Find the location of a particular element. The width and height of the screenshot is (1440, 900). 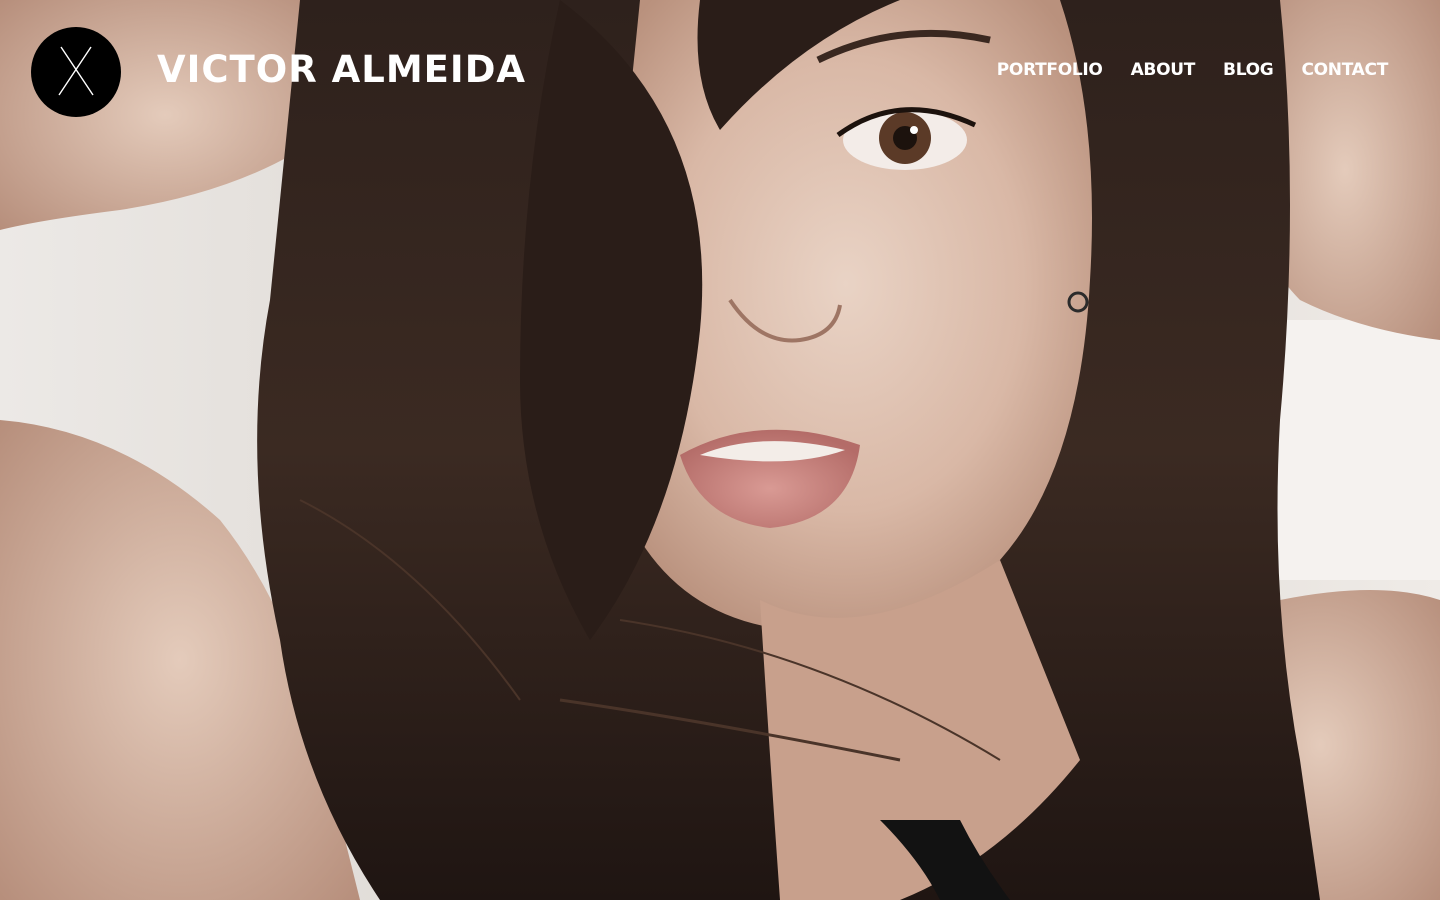

nav-item-about: ABOUT is located at coordinates (1163, 70).